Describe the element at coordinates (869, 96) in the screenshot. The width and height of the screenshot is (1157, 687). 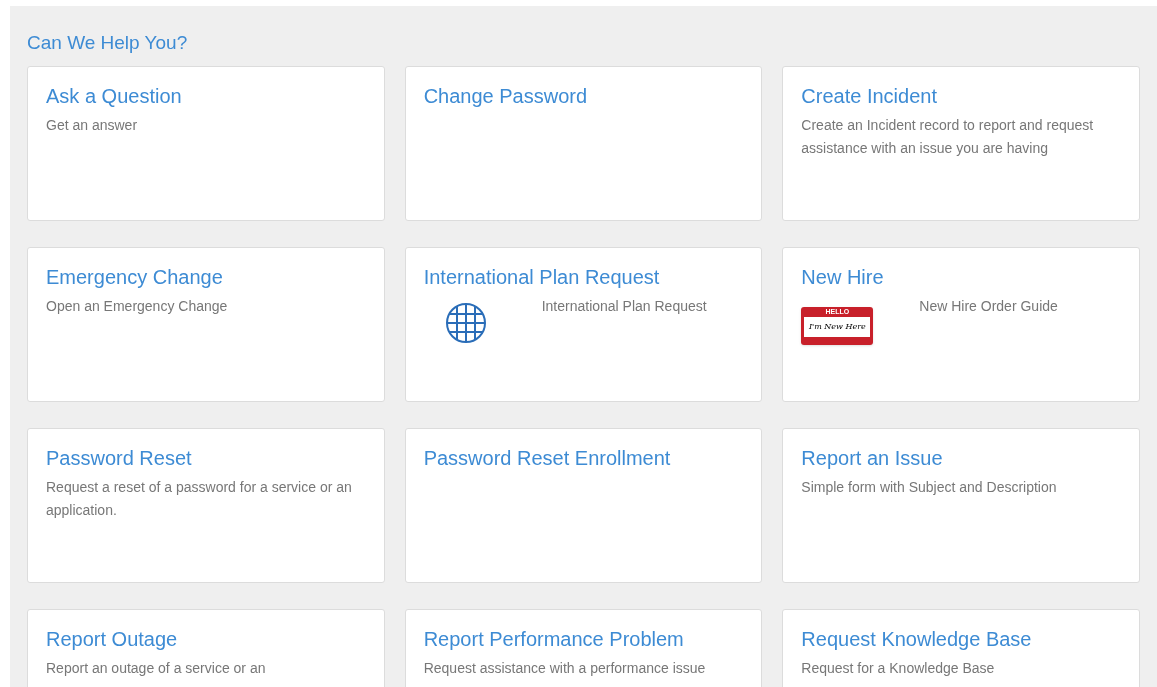
I see `card-title: Create Incident` at that location.